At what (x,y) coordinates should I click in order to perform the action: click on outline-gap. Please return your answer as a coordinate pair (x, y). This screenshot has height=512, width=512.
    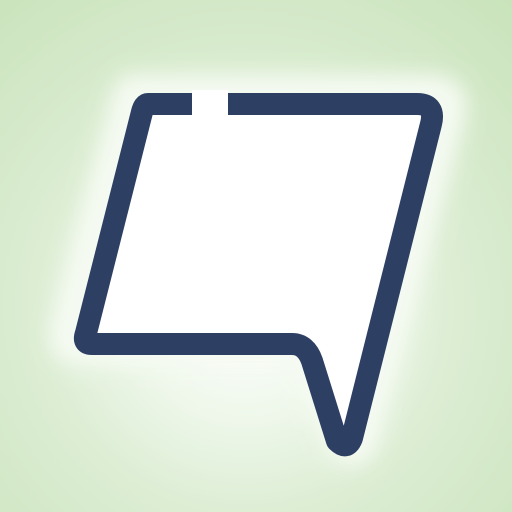
    Looking at the image, I should click on (210, 108).